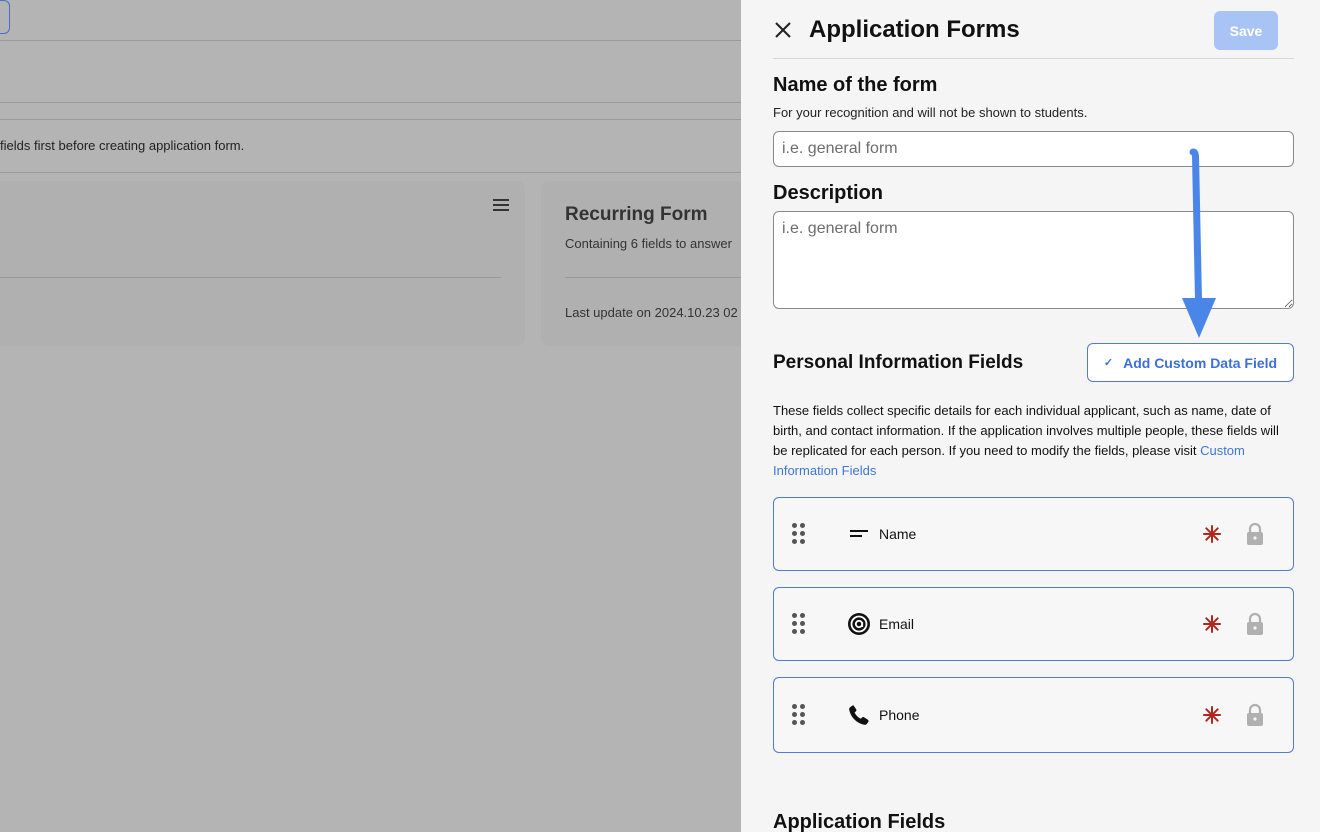 This screenshot has width=1320, height=832. What do you see at coordinates (1199, 243) in the screenshot?
I see `annotation-arrow-icon` at bounding box center [1199, 243].